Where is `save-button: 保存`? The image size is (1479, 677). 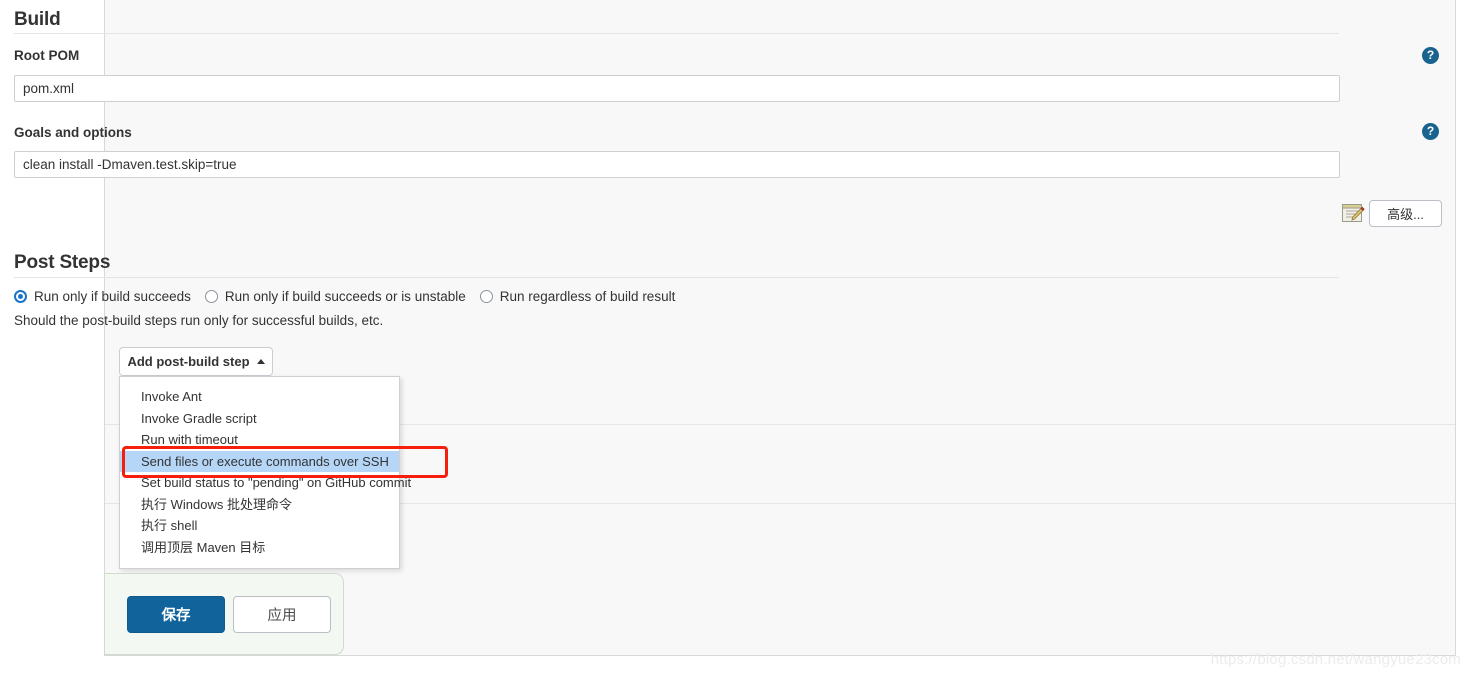 save-button: 保存 is located at coordinates (176, 614).